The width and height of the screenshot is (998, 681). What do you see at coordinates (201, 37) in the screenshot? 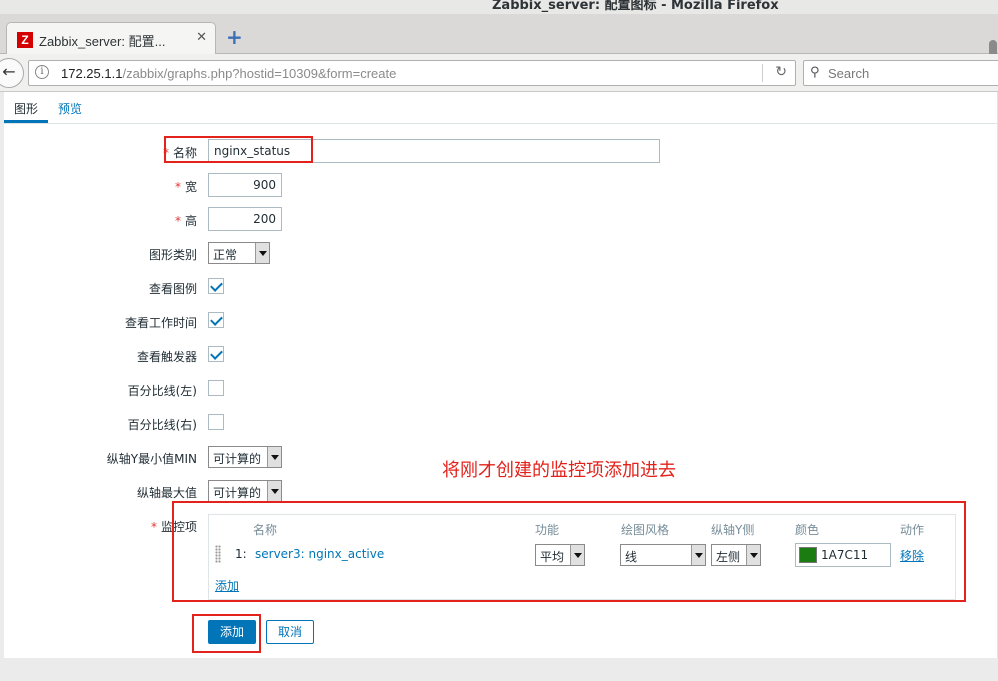
I see `close-tab-icon: ✕` at bounding box center [201, 37].